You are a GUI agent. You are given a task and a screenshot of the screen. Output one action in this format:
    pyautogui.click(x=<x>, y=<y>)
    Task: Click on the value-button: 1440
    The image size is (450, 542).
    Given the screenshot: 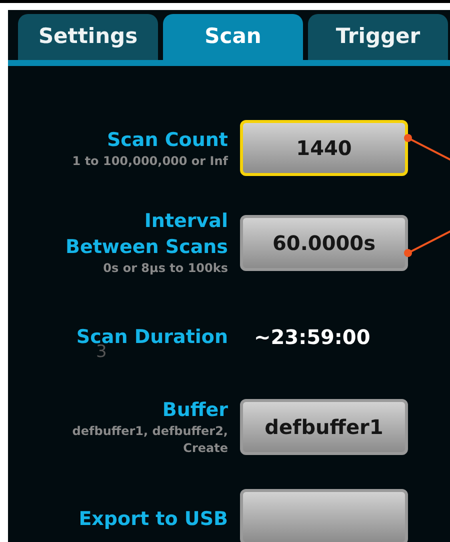 What is the action you would take?
    pyautogui.click(x=324, y=148)
    